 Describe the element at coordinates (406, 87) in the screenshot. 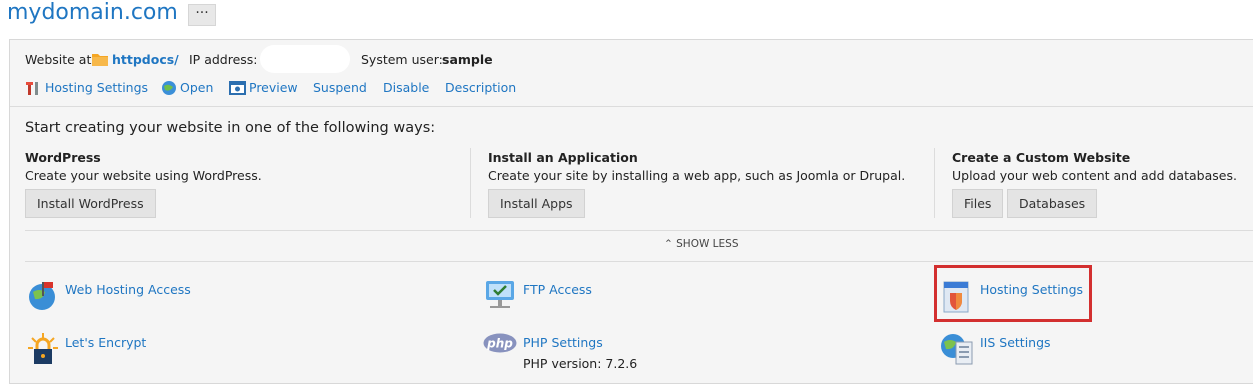

I see `disable-link: Disable` at that location.